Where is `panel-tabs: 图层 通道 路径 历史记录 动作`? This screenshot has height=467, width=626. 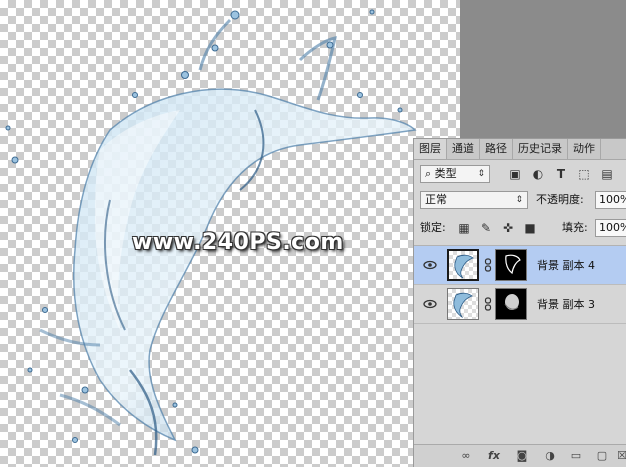 panel-tabs: 图层 通道 路径 历史记录 动作 is located at coordinates (520, 149).